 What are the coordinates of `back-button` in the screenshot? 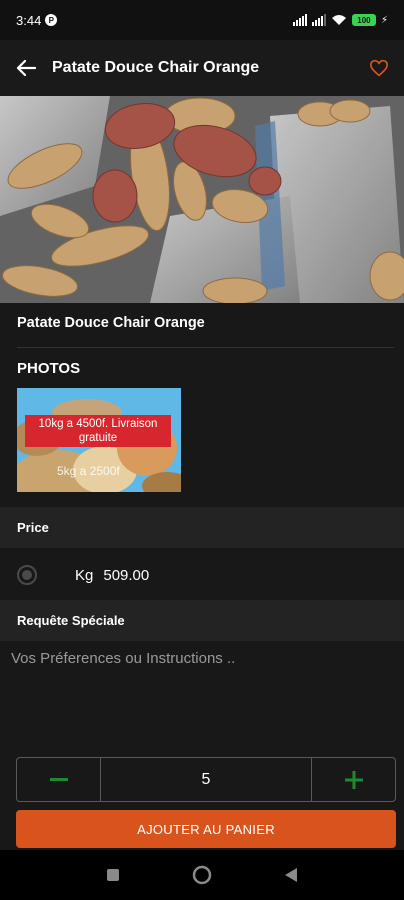 It's located at (26, 68).